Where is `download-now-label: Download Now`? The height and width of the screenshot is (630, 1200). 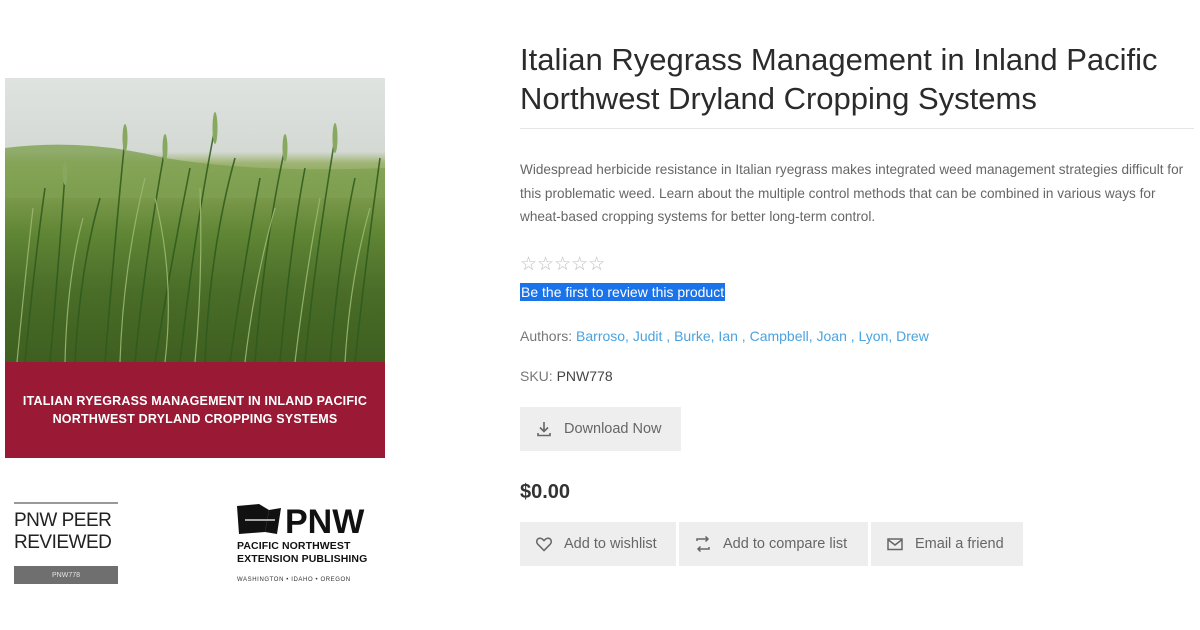
download-now-label: Download Now is located at coordinates (613, 429).